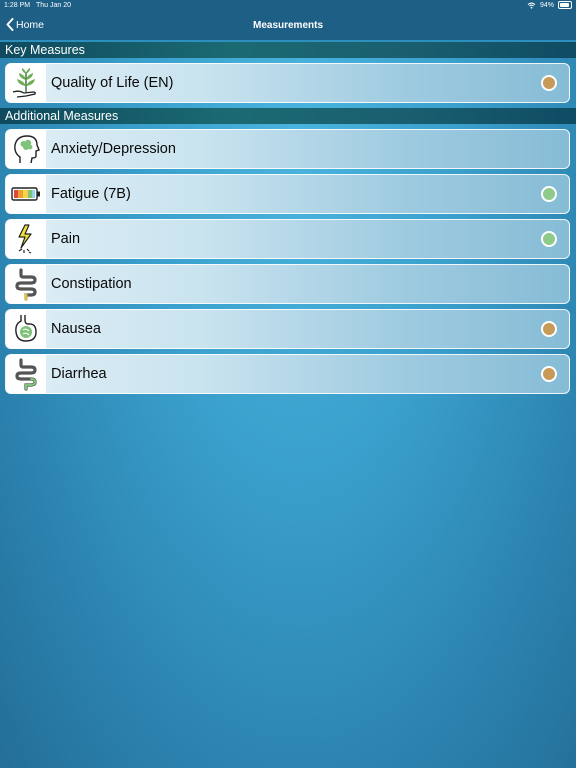  Describe the element at coordinates (287, 284) in the screenshot. I see `list-item-constipation: Constipation` at that location.